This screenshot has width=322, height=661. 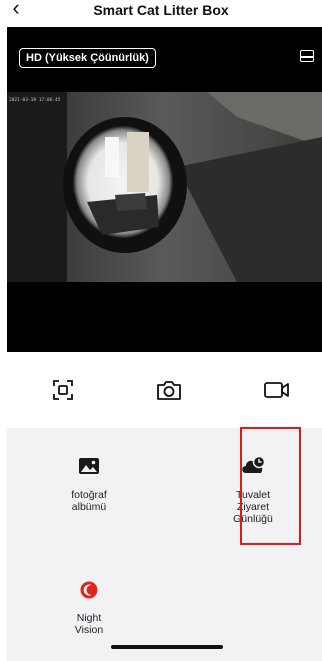 What do you see at coordinates (89, 590) in the screenshot?
I see `moon-icon` at bounding box center [89, 590].